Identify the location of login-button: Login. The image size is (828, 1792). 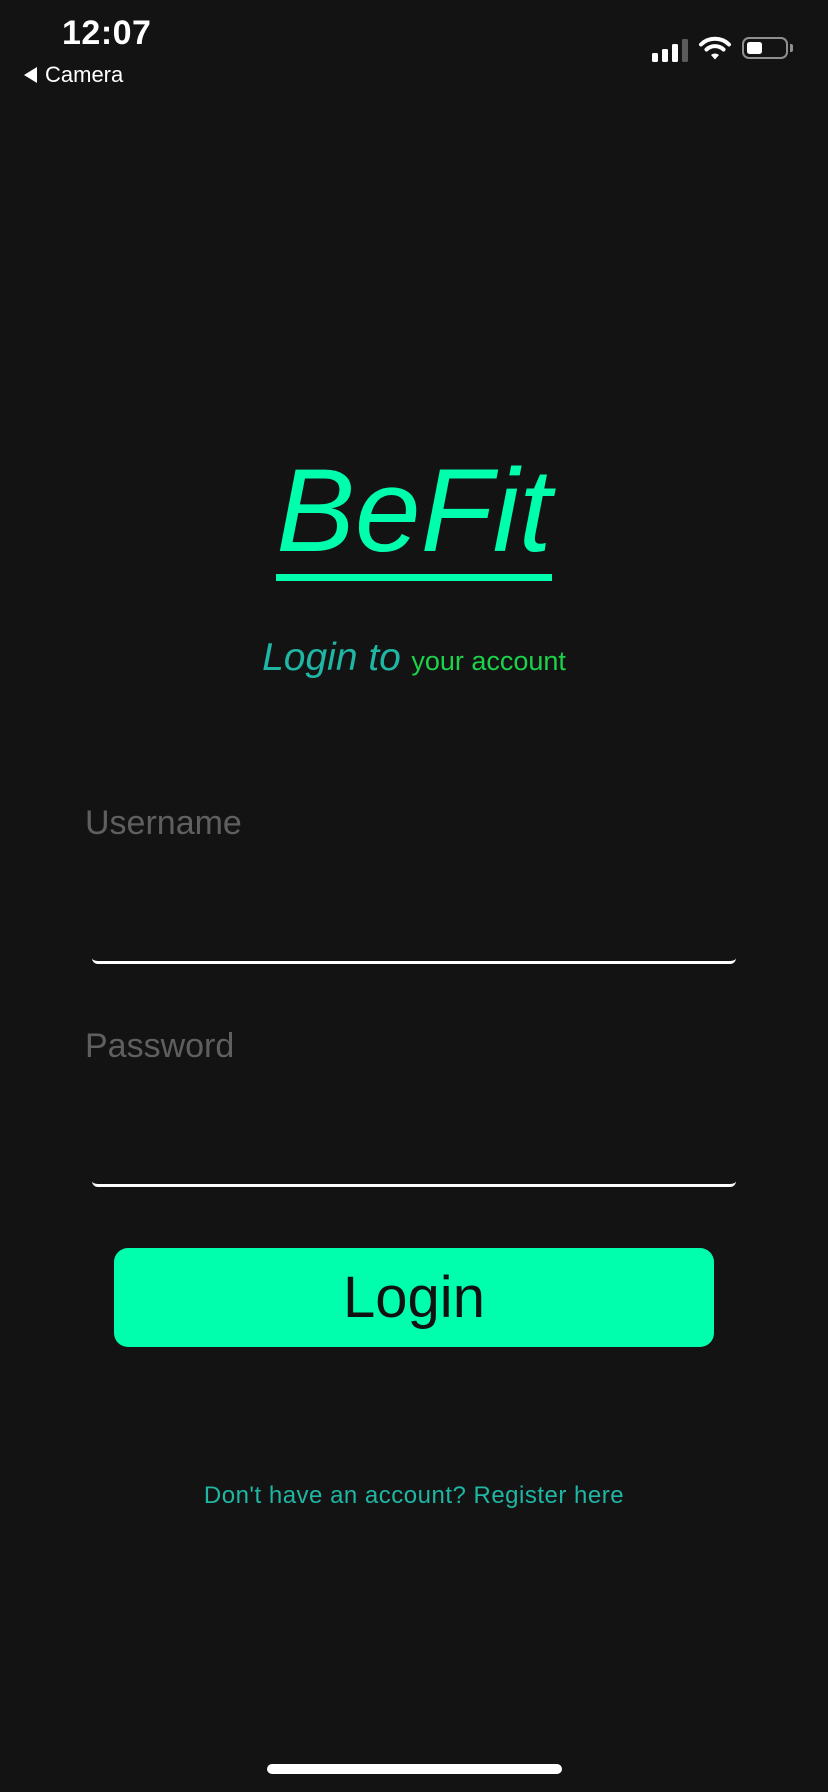
(414, 1297).